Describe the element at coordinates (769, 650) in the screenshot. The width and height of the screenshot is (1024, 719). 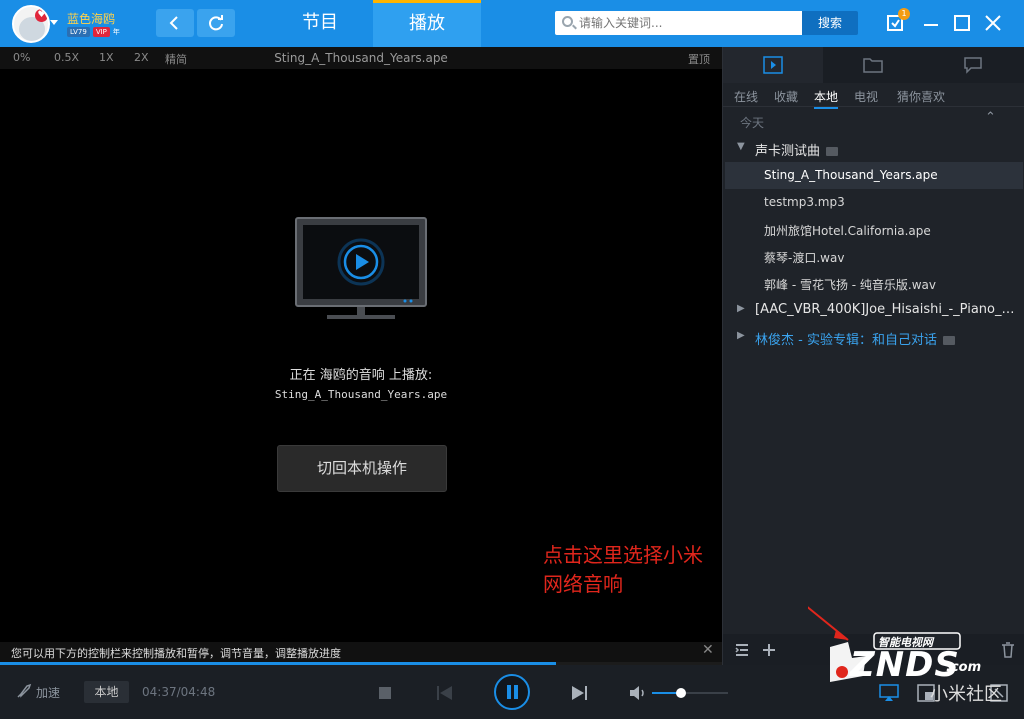
I see `add-icon` at that location.